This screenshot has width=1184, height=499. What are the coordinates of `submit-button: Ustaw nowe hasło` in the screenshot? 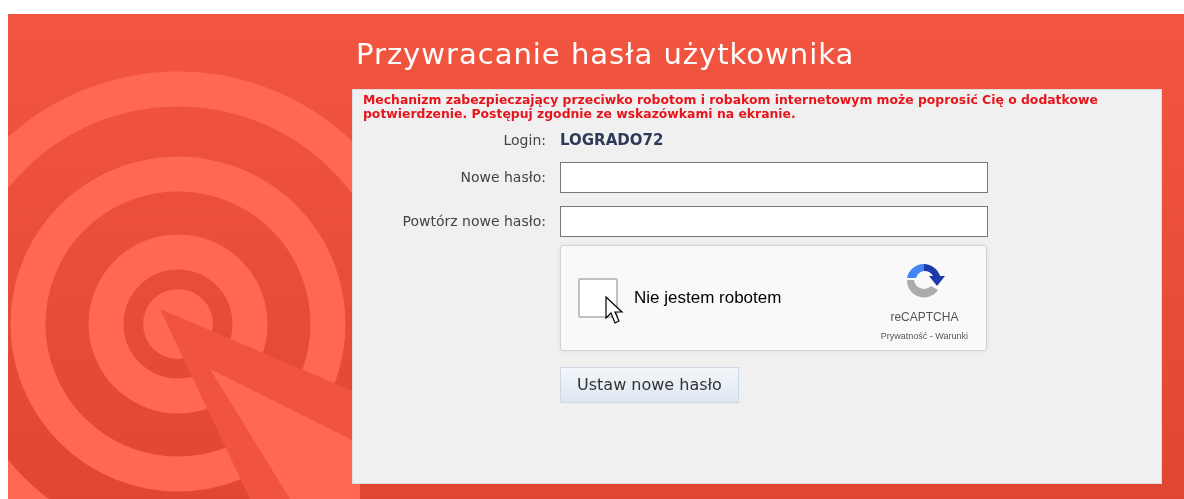 It's located at (649, 384).